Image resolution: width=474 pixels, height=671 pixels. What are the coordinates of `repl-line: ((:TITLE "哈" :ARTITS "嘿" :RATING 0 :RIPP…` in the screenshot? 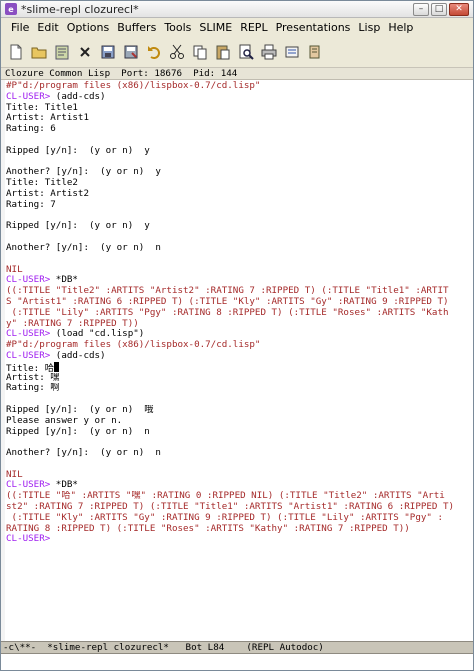 It's located at (239, 496).